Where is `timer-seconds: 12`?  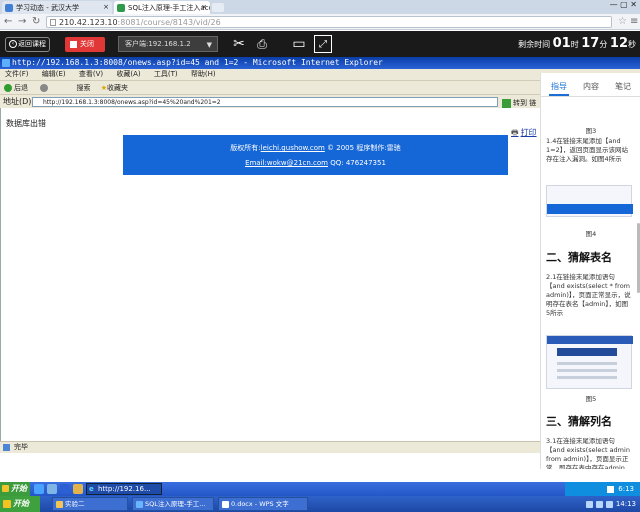
timer-seconds: 12 is located at coordinates (618, 43).